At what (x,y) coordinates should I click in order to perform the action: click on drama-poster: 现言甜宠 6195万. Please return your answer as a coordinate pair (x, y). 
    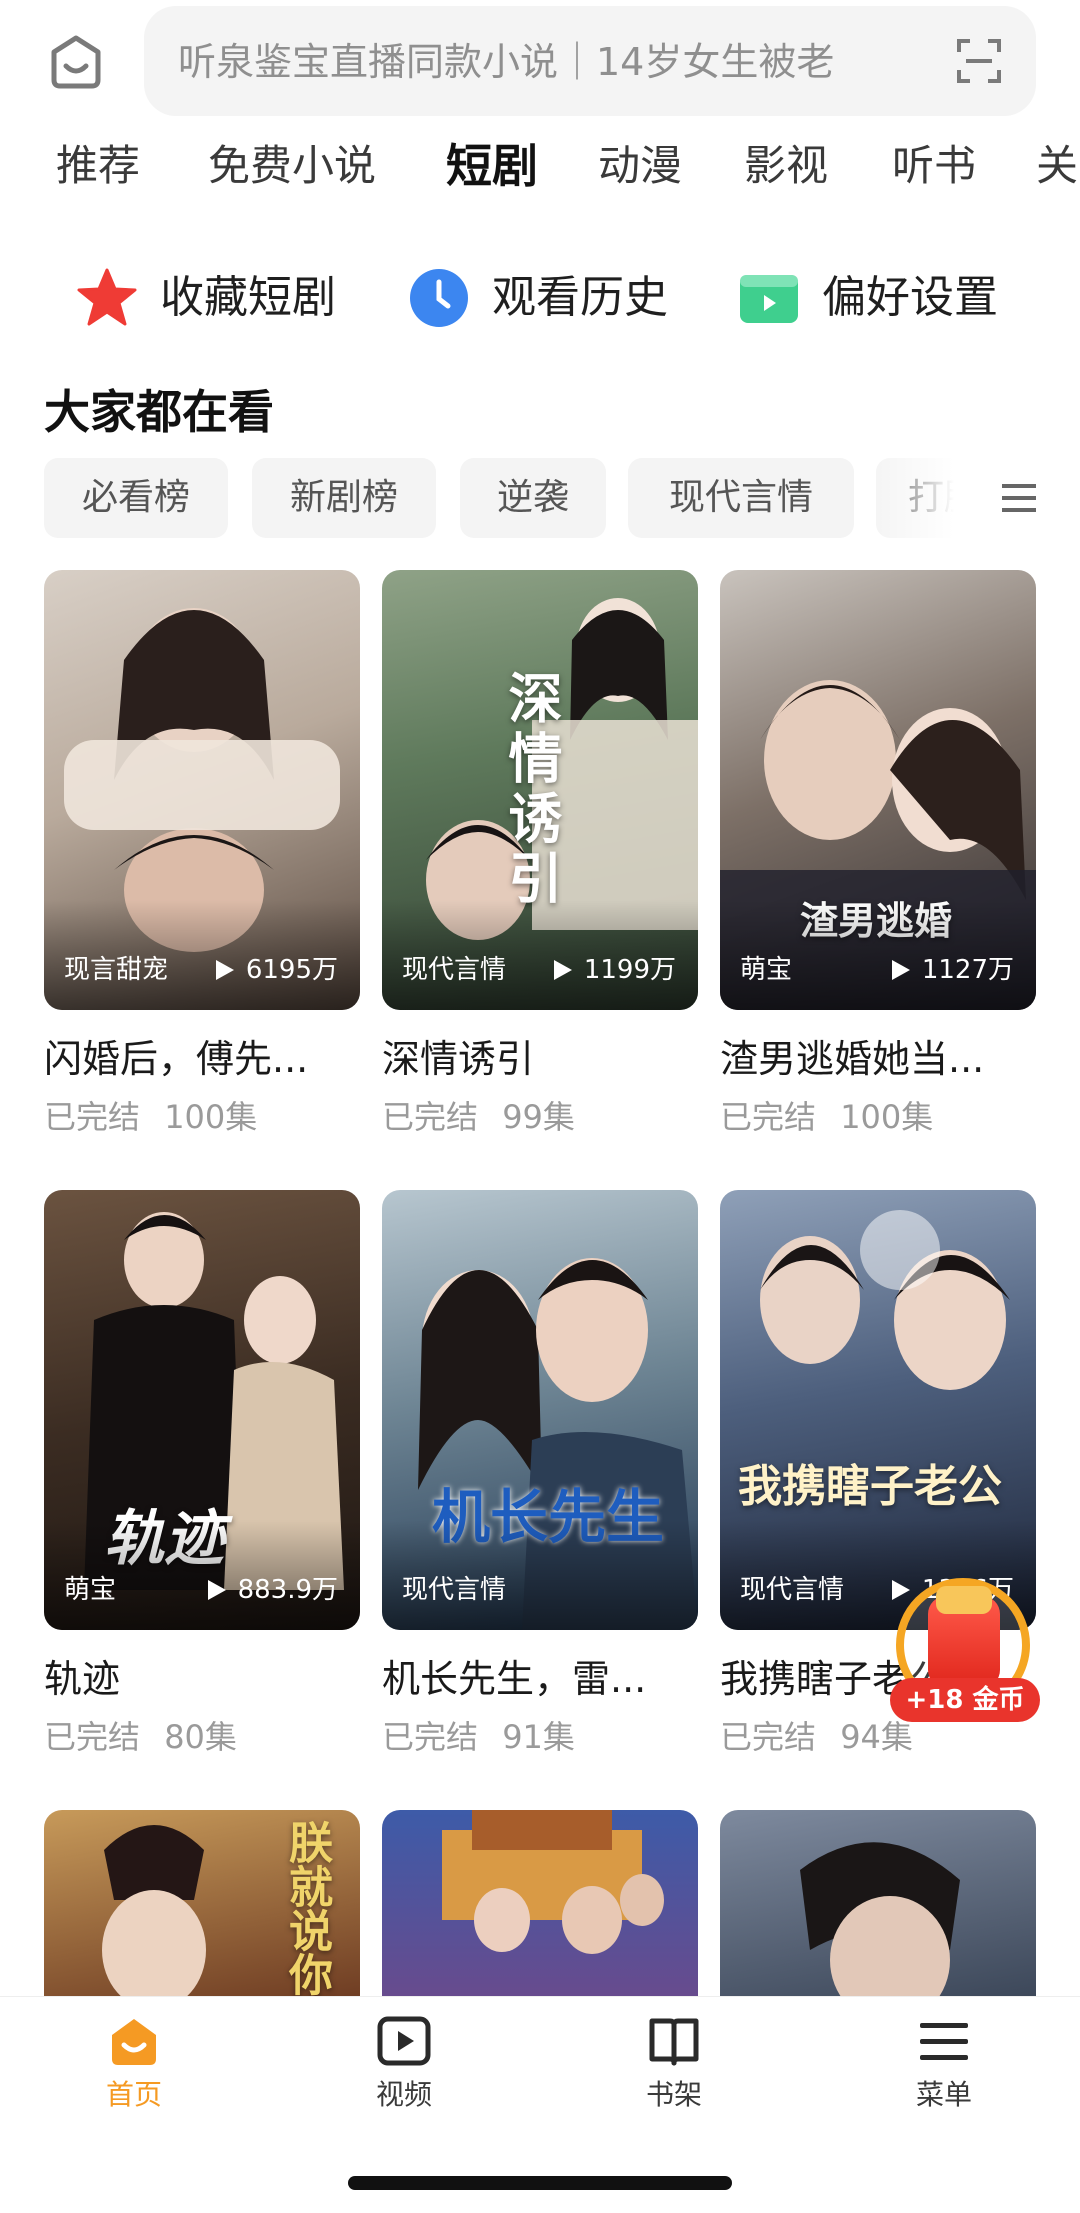
    Looking at the image, I should click on (202, 790).